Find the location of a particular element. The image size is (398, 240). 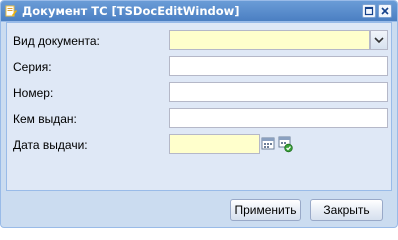

chevron-down-icon is located at coordinates (379, 40).